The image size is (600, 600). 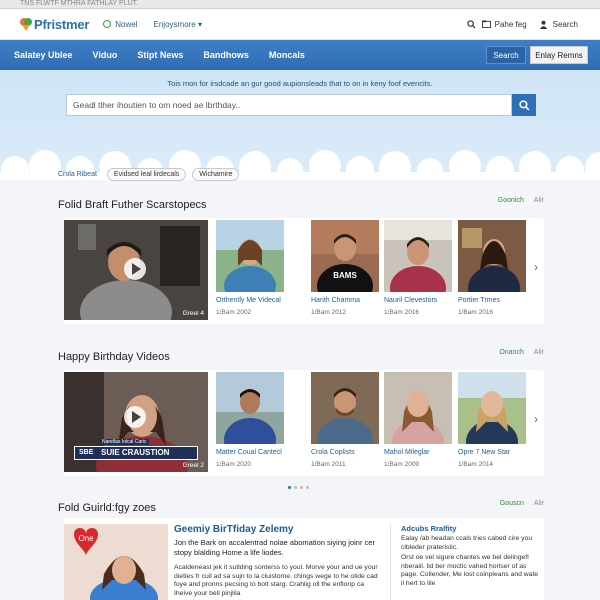 I want to click on section-header: Fold Guirld:fgy zoes Gouscn Alir, so click(x=301, y=507).